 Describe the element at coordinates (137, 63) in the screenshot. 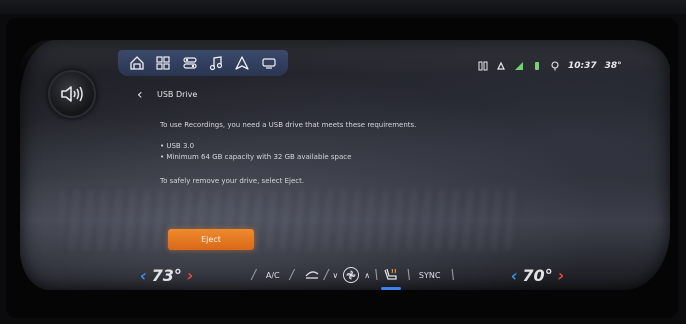

I see `home-icon` at that location.